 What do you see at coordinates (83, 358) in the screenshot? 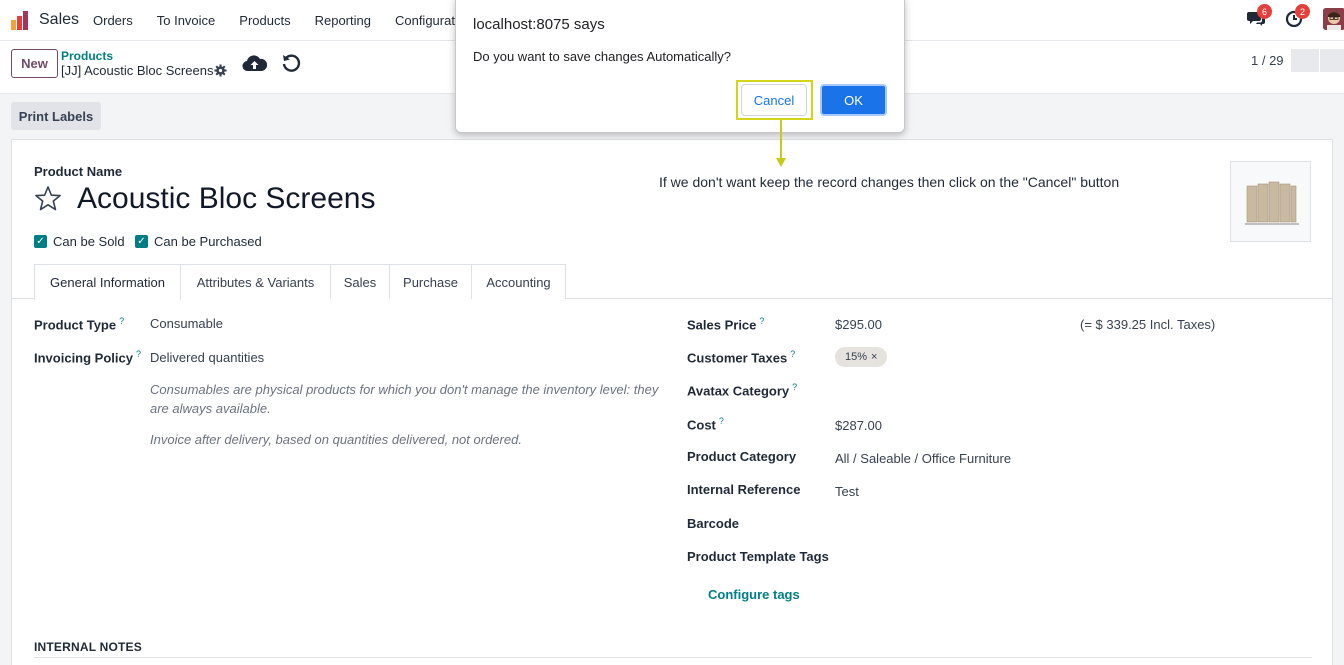
I see `invoicing-policy-label-text: Invoicing Policy` at bounding box center [83, 358].